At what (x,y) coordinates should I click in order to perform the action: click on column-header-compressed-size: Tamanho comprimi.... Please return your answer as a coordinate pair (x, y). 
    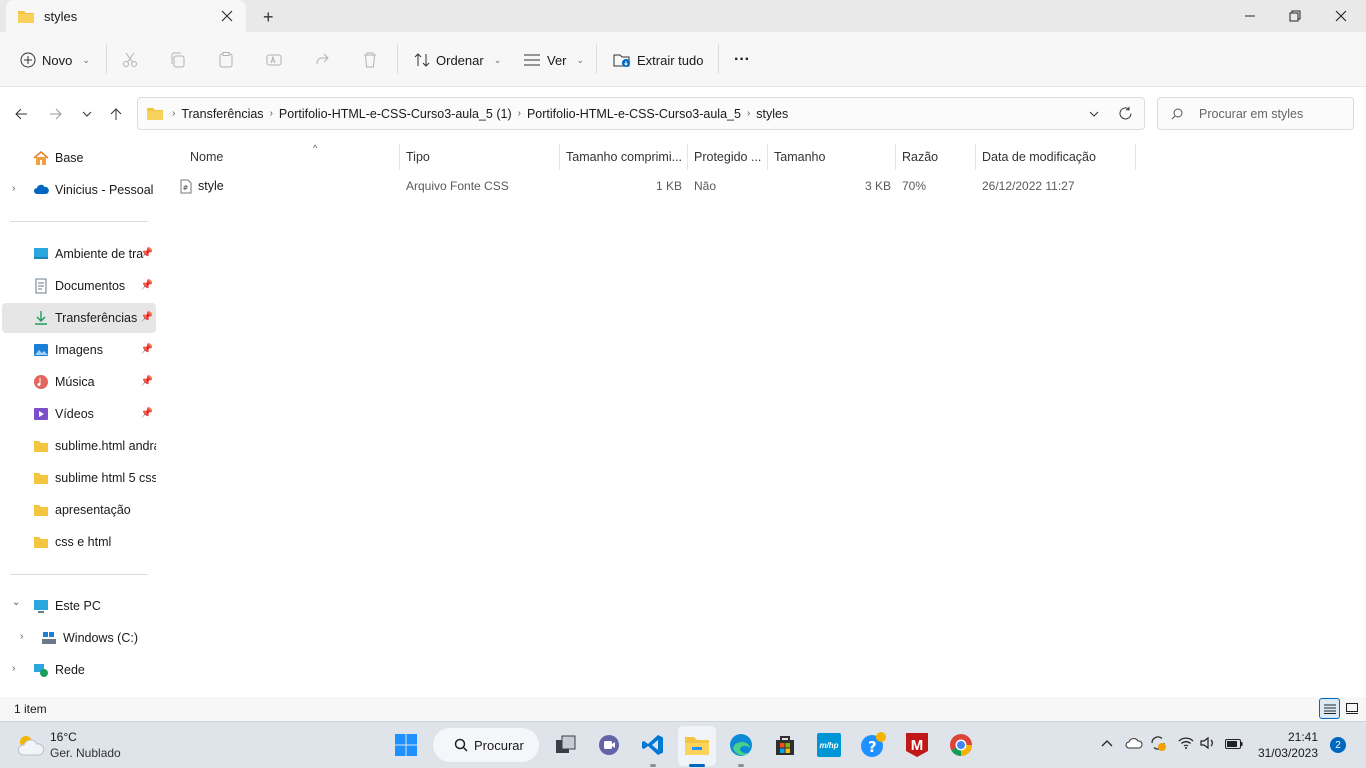
    Looking at the image, I should click on (623, 157).